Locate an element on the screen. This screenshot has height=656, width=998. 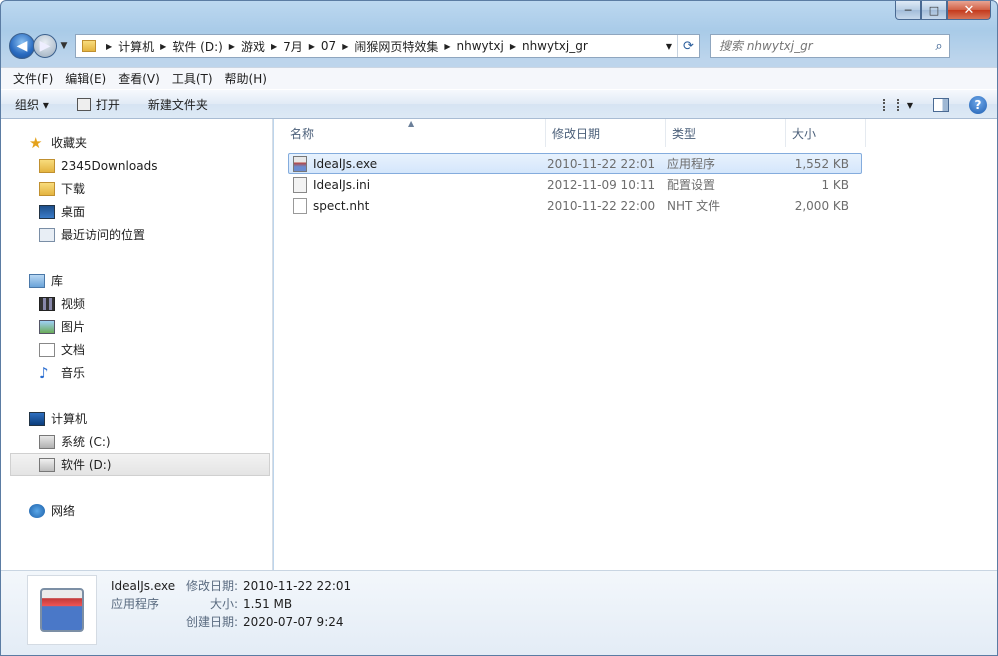
details-size-value: 1.51 MB is located at coordinates (268, 604).